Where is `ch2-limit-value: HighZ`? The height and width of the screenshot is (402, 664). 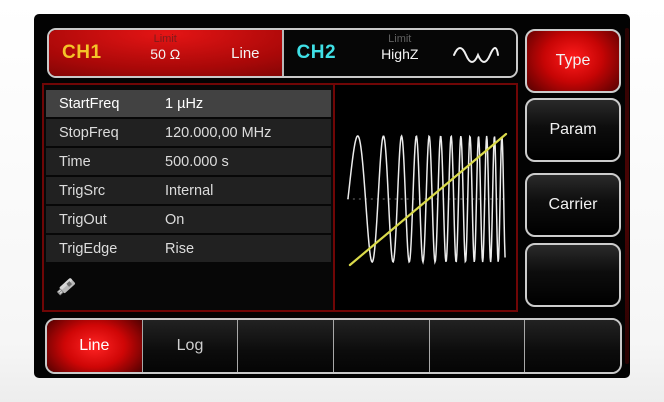 ch2-limit-value: HighZ is located at coordinates (400, 53).